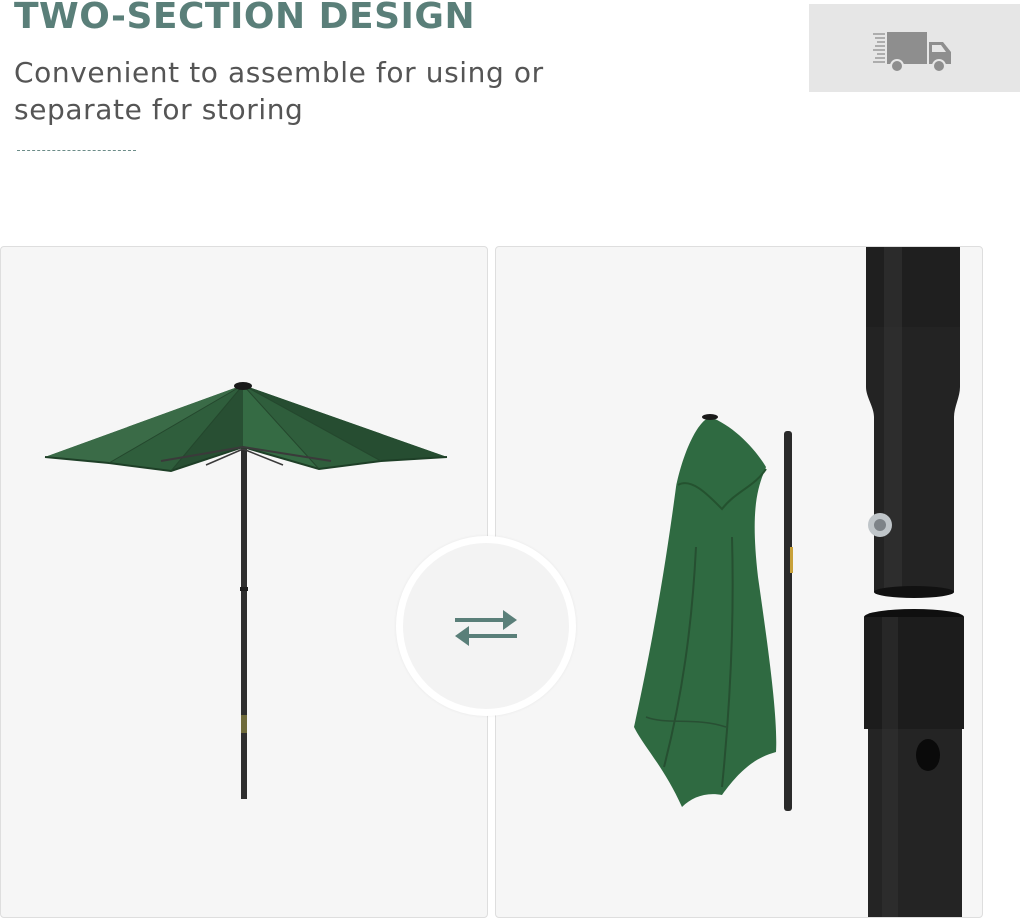 The image size is (1020, 918). Describe the element at coordinates (912, 52) in the screenshot. I see `delivery-truck-icon` at that location.